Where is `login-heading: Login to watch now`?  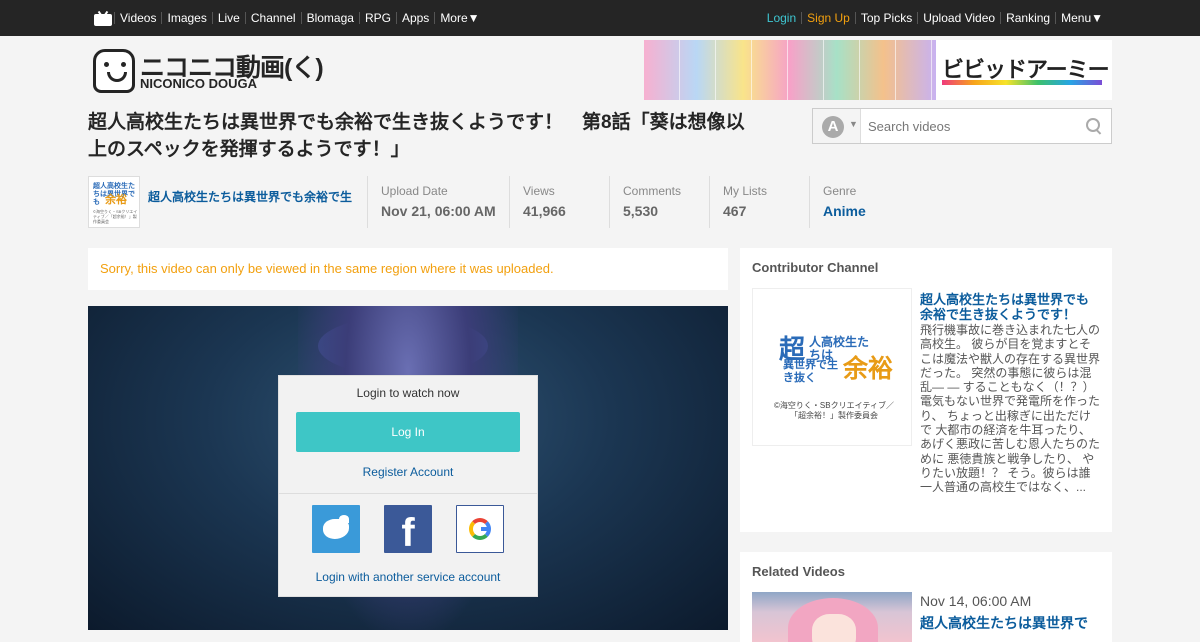
login-heading: Login to watch now is located at coordinates (408, 393).